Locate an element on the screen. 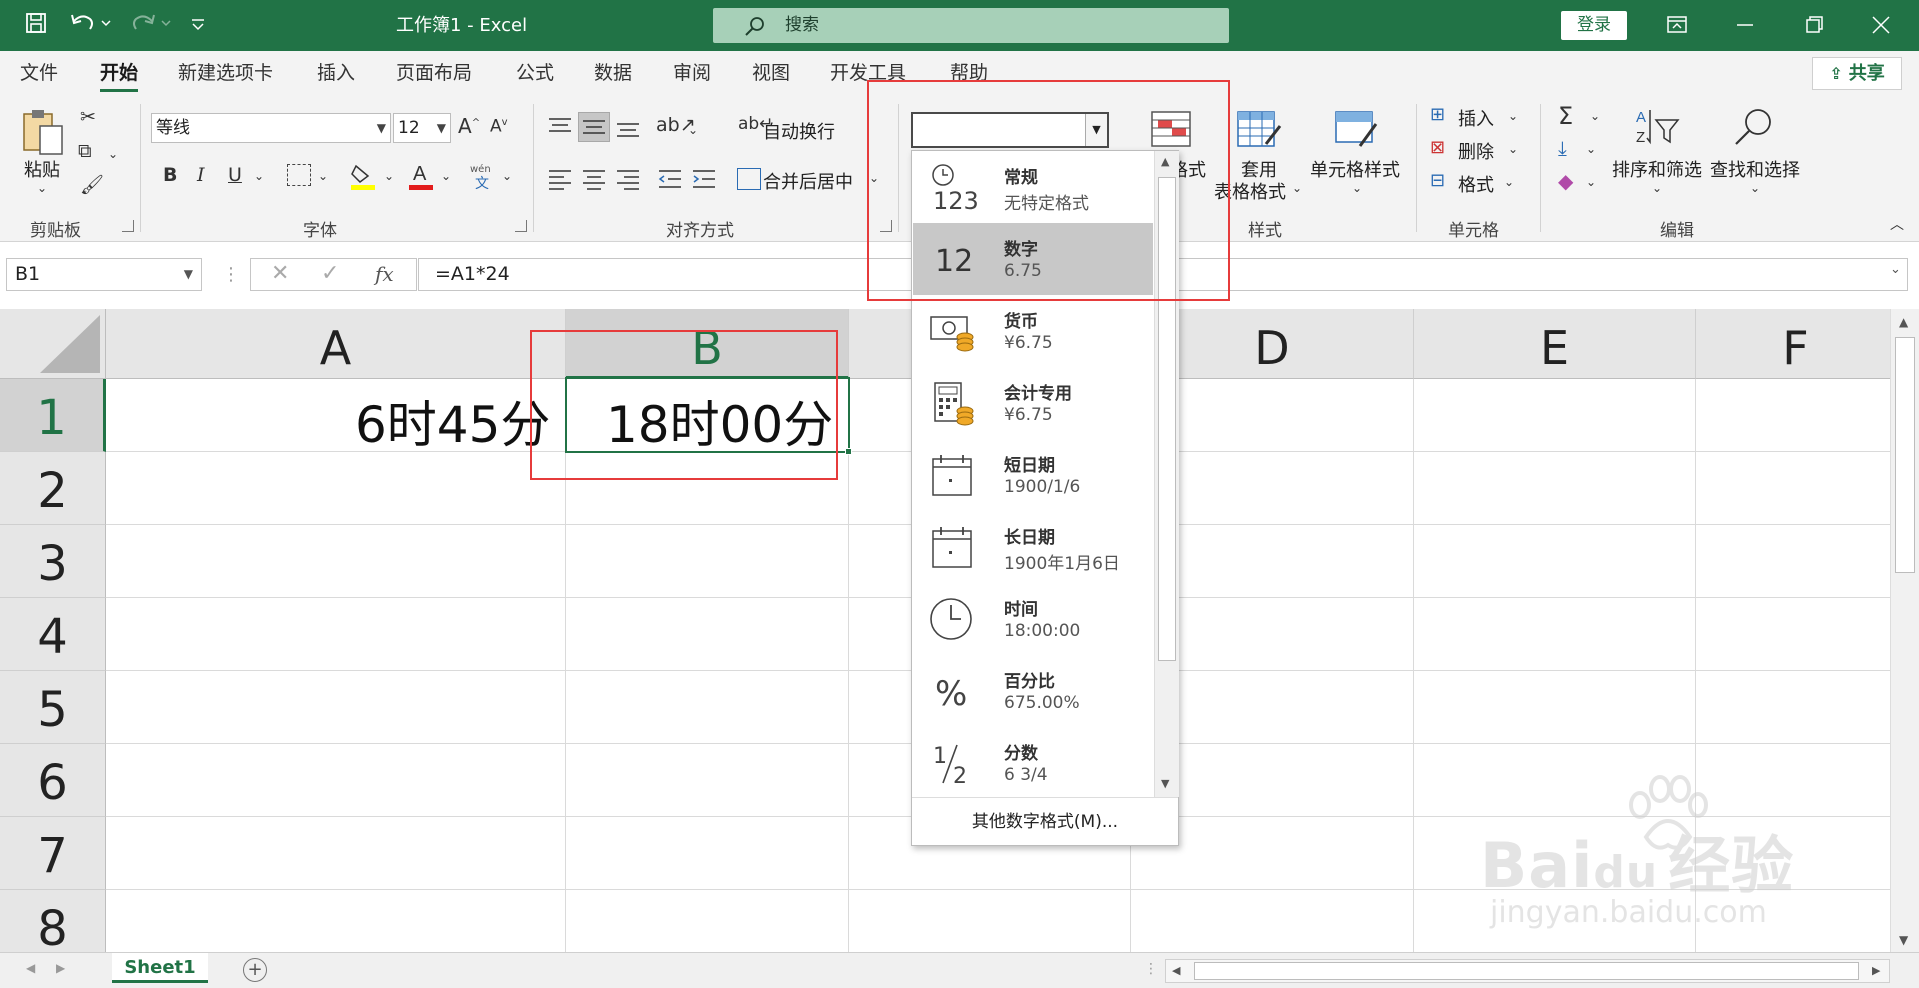  underline-button: U is located at coordinates (235, 175).